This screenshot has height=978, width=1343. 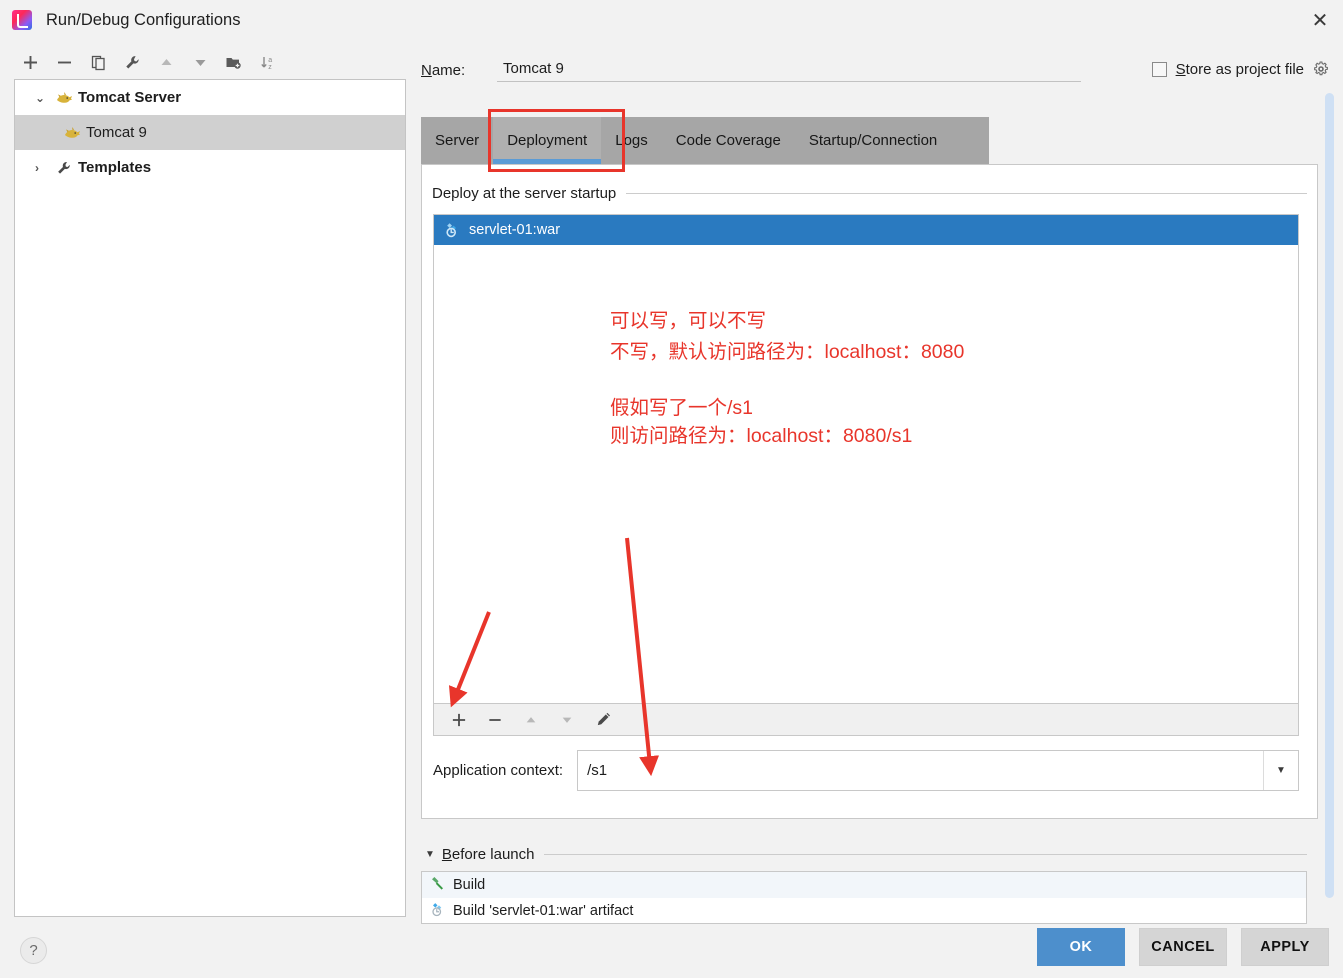 I want to click on sort-az-button: a z, so click(x=268, y=62).